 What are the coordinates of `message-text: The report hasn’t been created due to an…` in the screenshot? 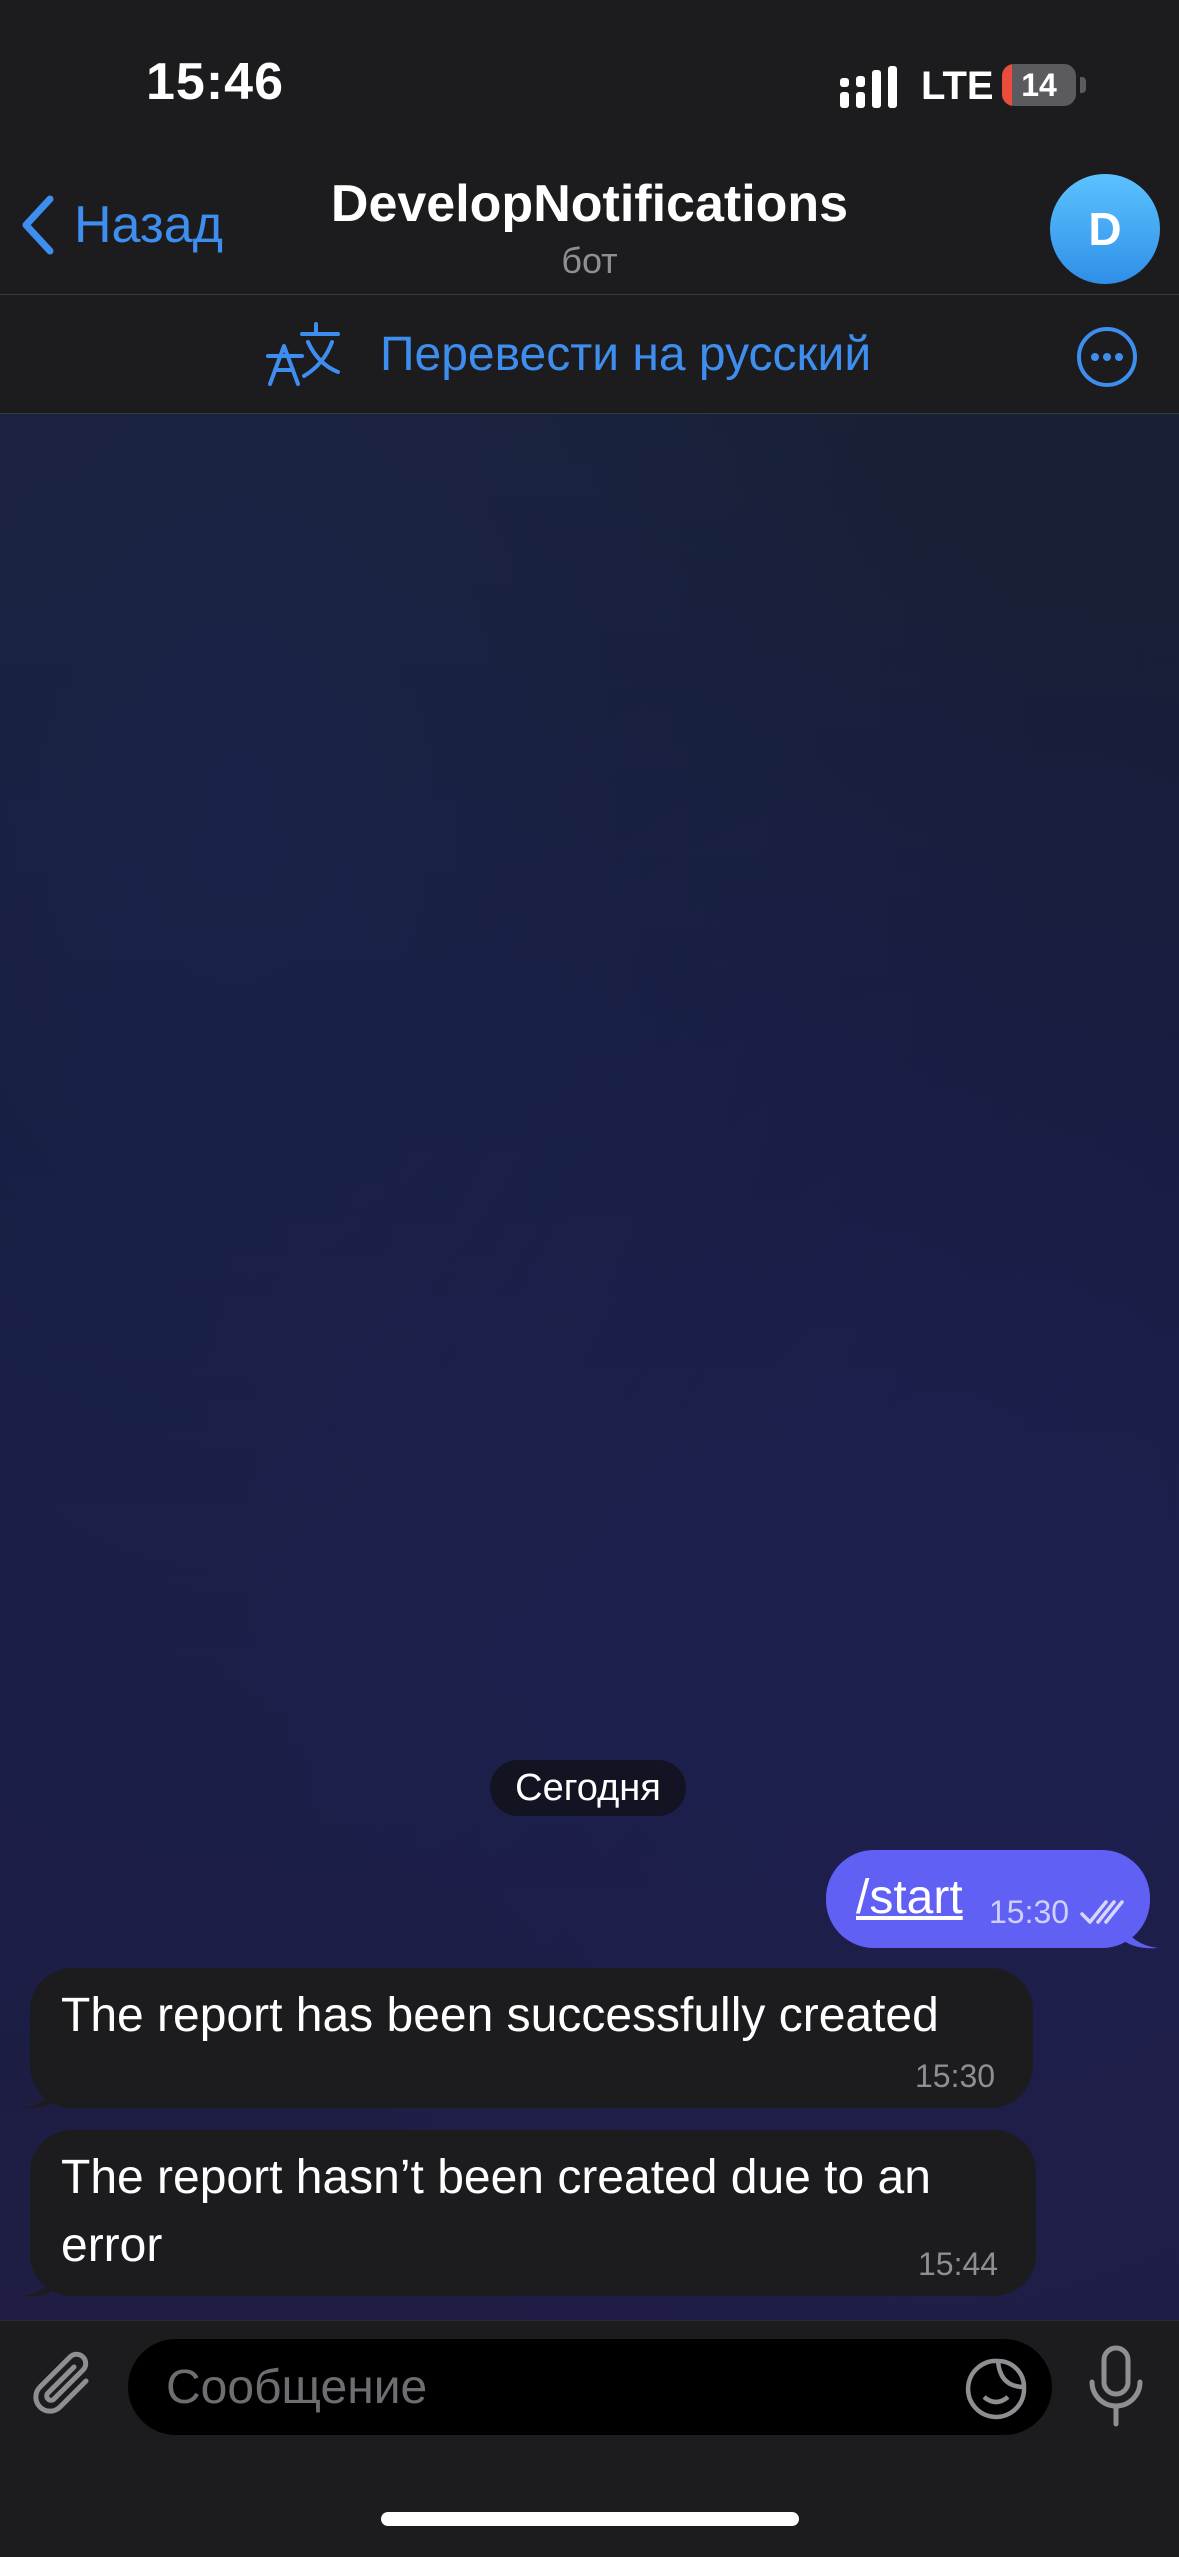 It's located at (496, 2212).